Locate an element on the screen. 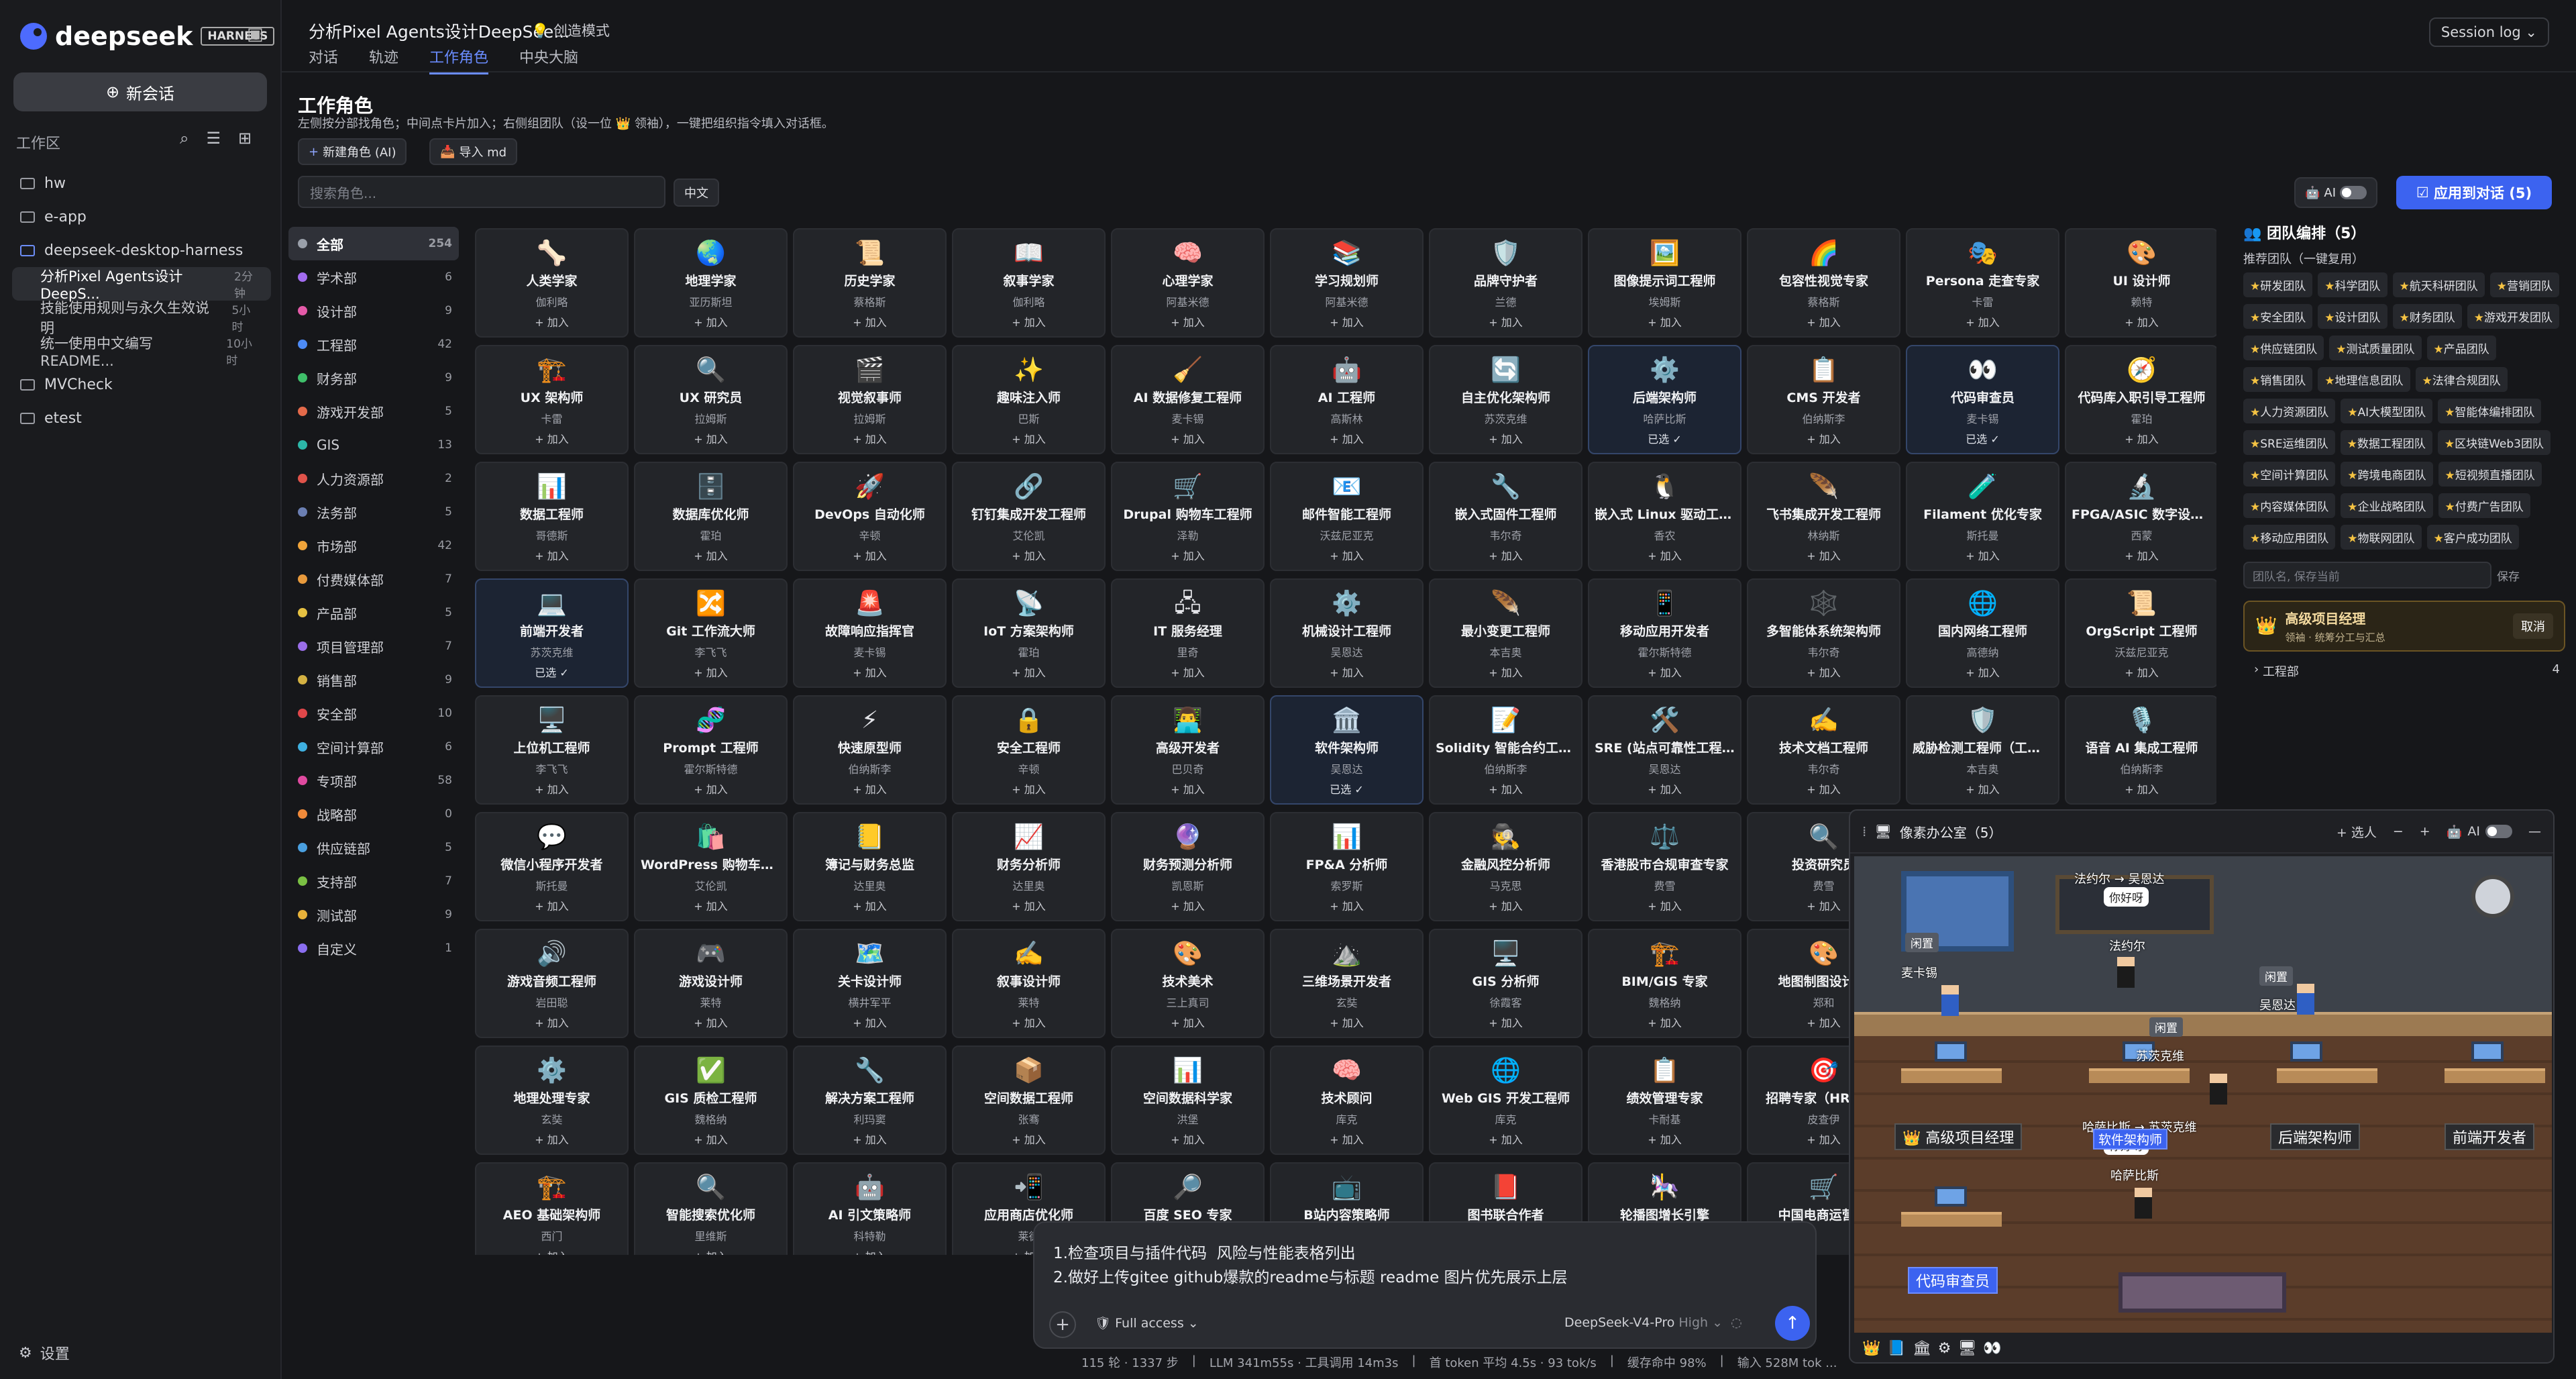 The height and width of the screenshot is (1379, 2576). minimize-button: — is located at coordinates (2534, 831).